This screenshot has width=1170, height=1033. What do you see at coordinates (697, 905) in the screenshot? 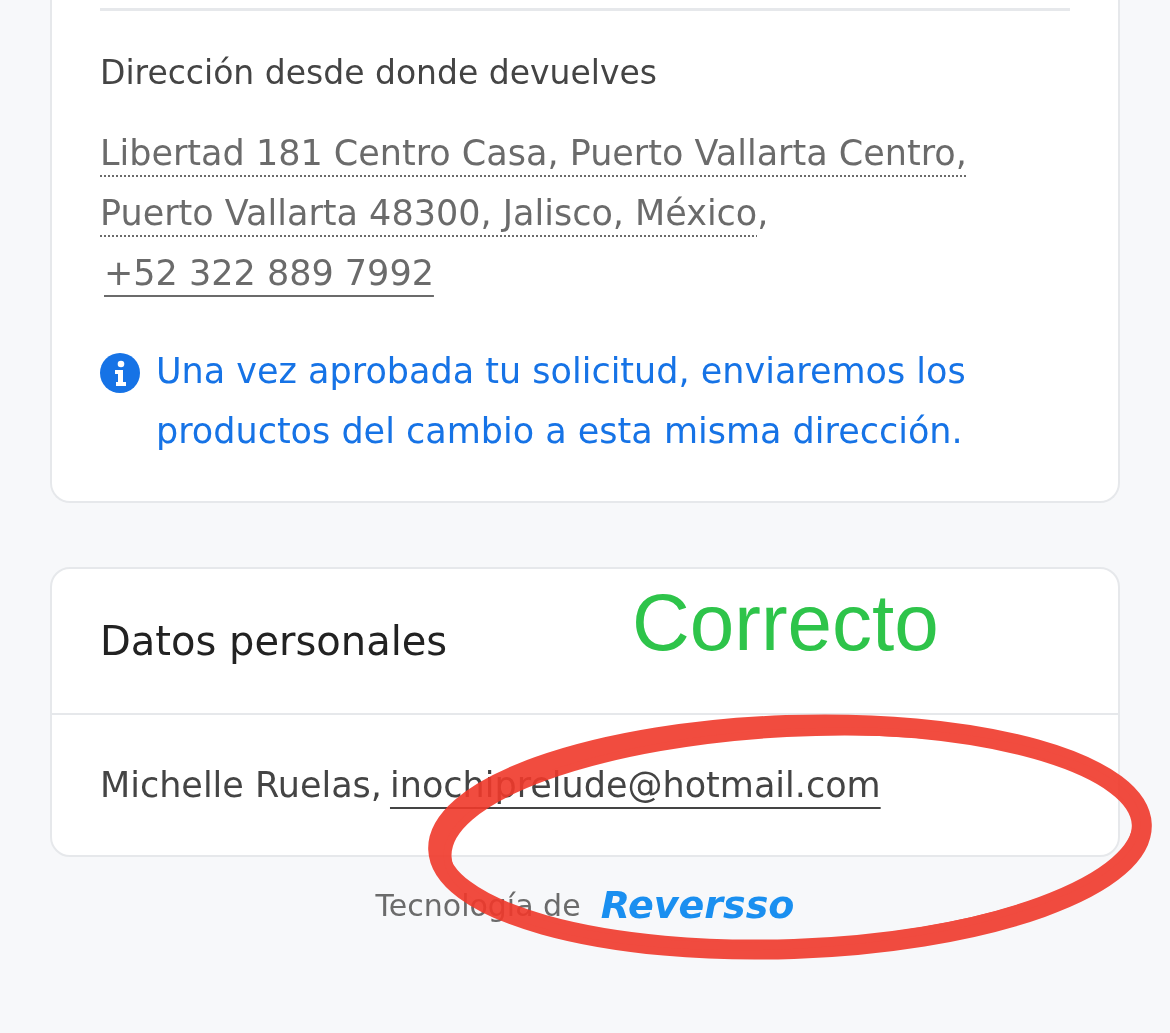
I see `brand-logo: Reversso` at bounding box center [697, 905].